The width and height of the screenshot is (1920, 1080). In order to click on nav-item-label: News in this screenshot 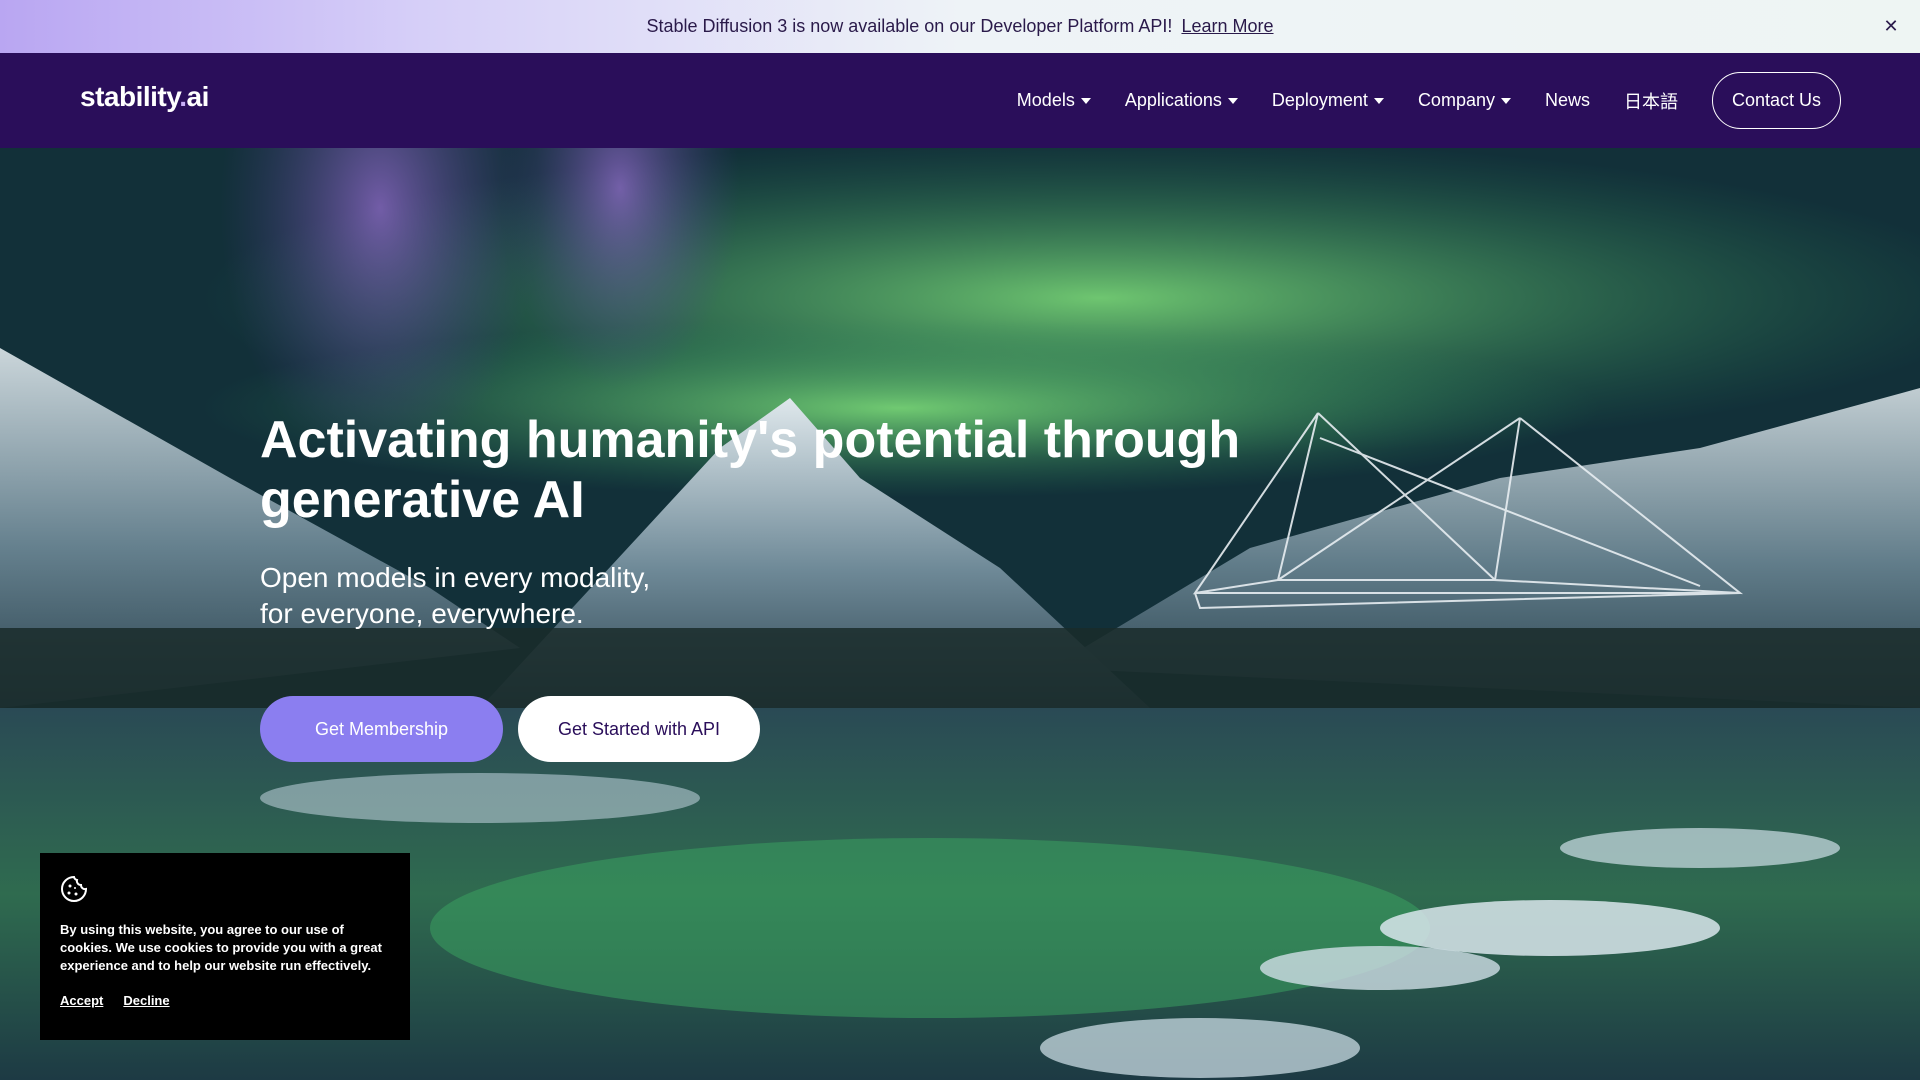, I will do `click(1567, 100)`.